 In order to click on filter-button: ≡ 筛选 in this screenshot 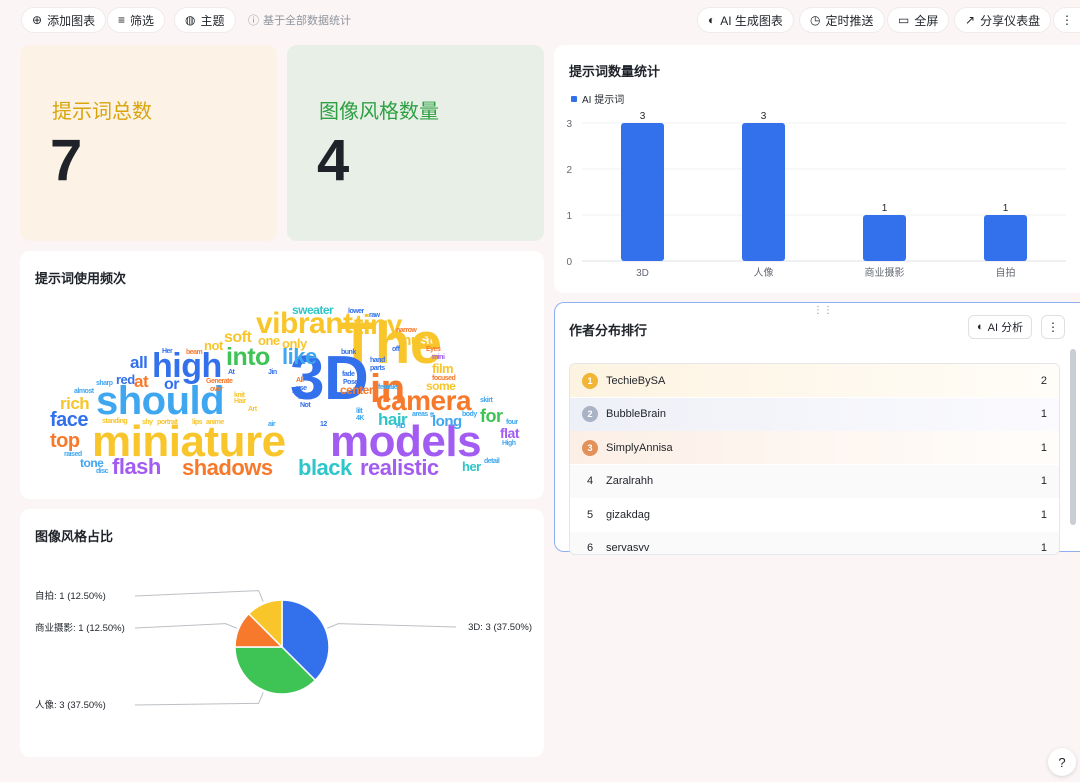, I will do `click(136, 20)`.